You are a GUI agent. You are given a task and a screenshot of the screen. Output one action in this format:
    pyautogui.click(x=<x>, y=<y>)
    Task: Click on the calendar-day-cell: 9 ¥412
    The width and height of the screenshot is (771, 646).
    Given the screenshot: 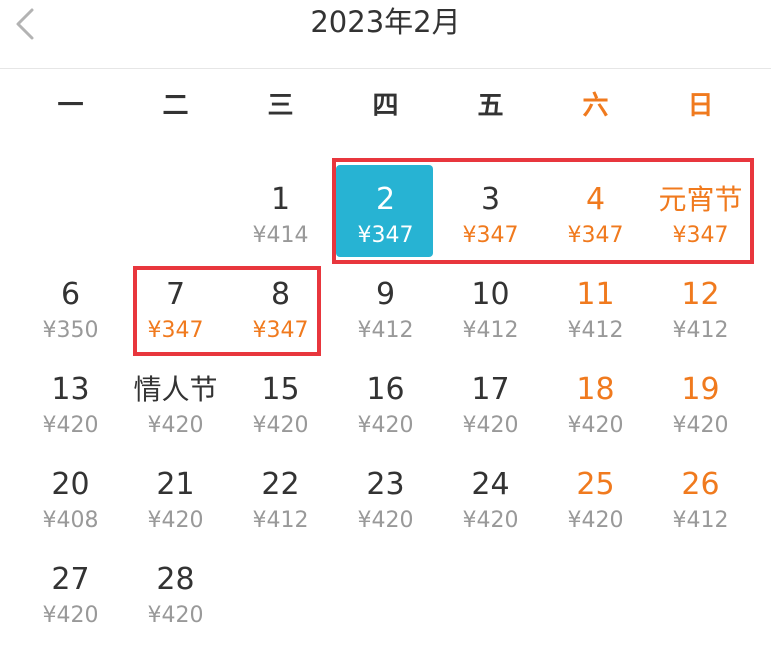 What is the action you would take?
    pyautogui.click(x=385, y=295)
    